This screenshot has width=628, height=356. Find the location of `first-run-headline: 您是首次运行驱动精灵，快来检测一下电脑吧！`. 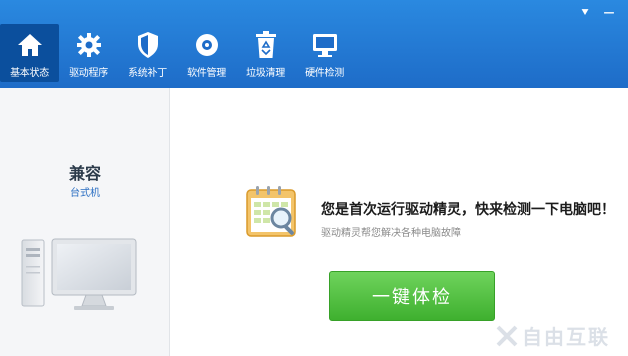

first-run-headline: 您是首次运行驱动精灵，快来检测一下电脑吧！ is located at coordinates (468, 210).